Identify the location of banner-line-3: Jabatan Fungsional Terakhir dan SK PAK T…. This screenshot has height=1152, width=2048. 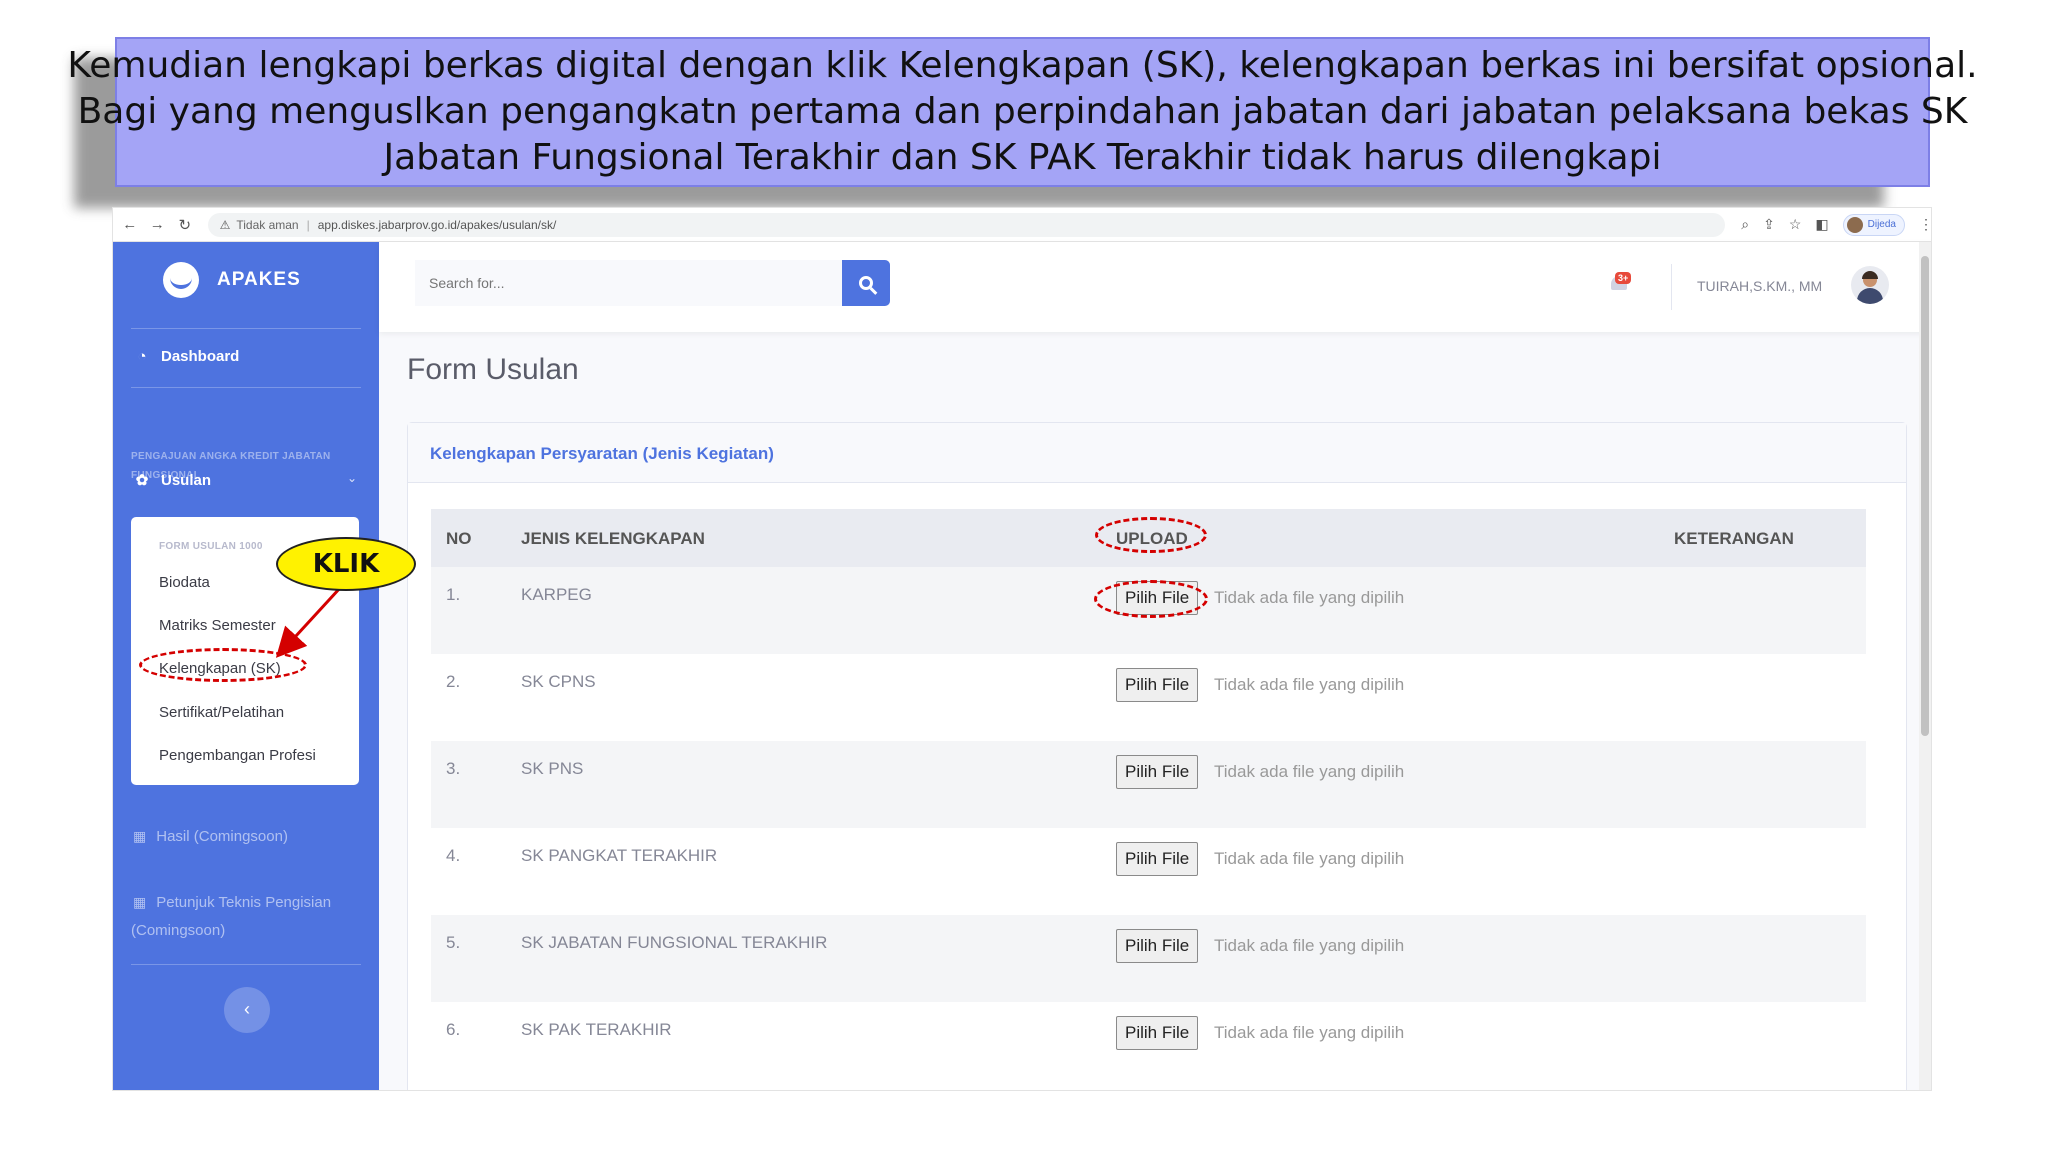
(1022, 157).